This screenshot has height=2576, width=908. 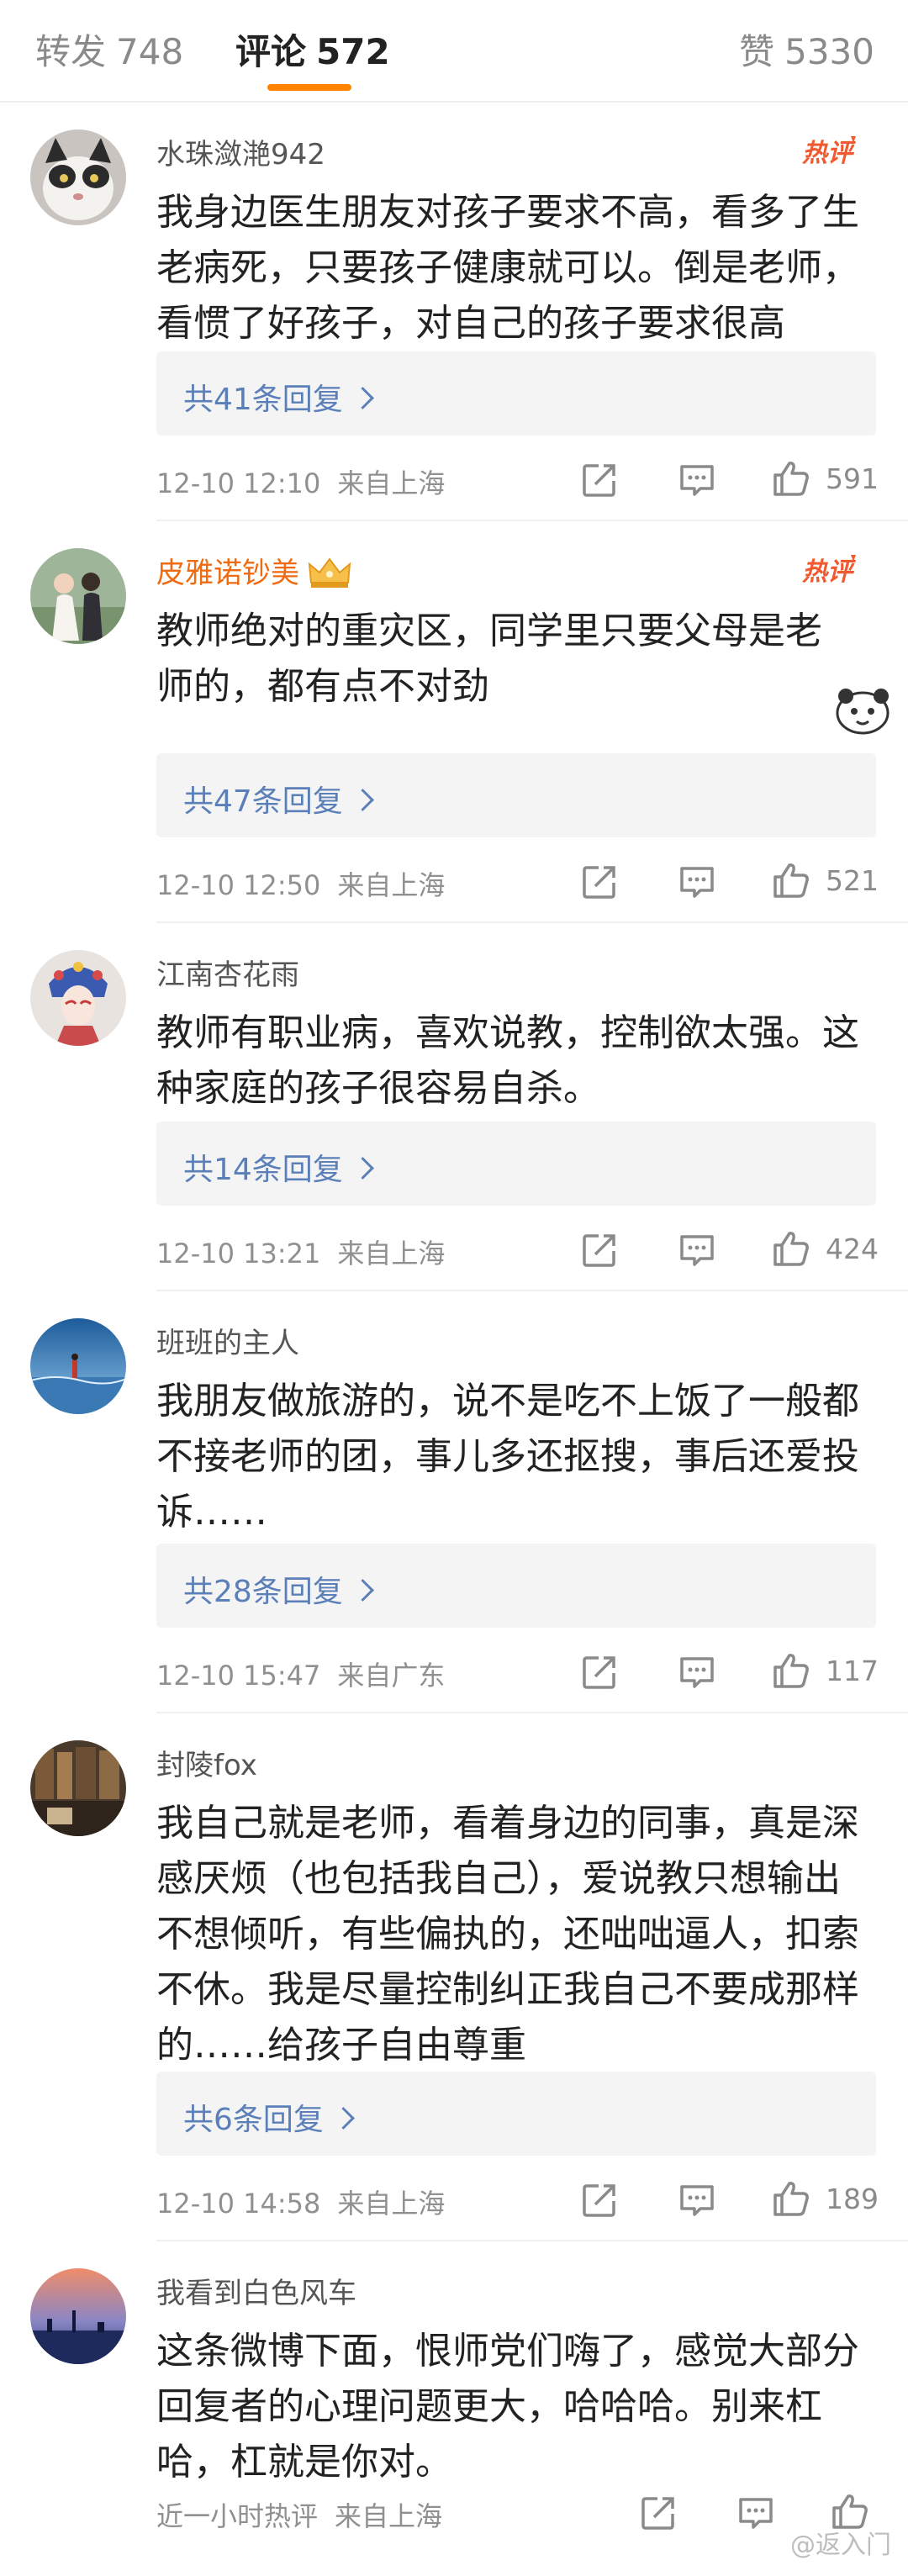 I want to click on watermark: @返入门, so click(x=840, y=2545).